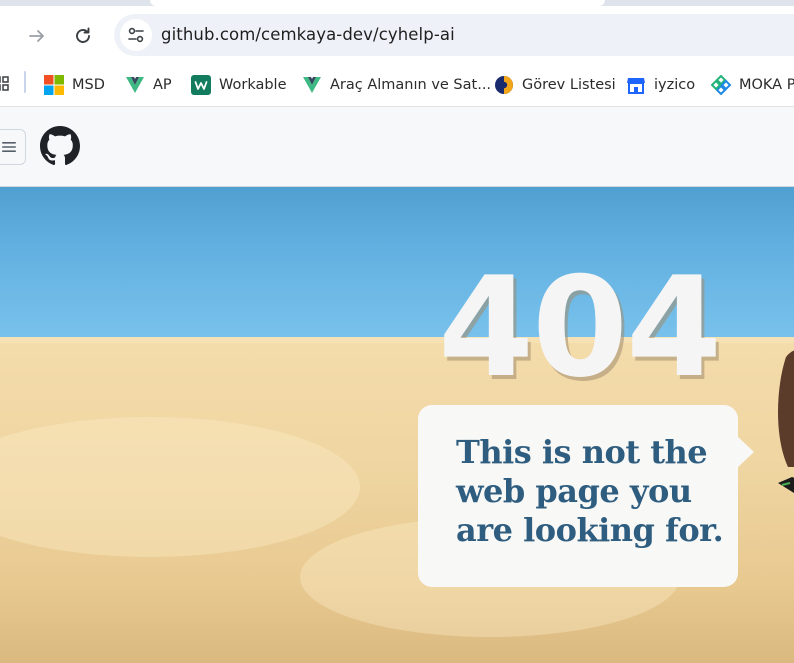 Image resolution: width=794 pixels, height=663 pixels. I want to click on moka-icon, so click(721, 85).